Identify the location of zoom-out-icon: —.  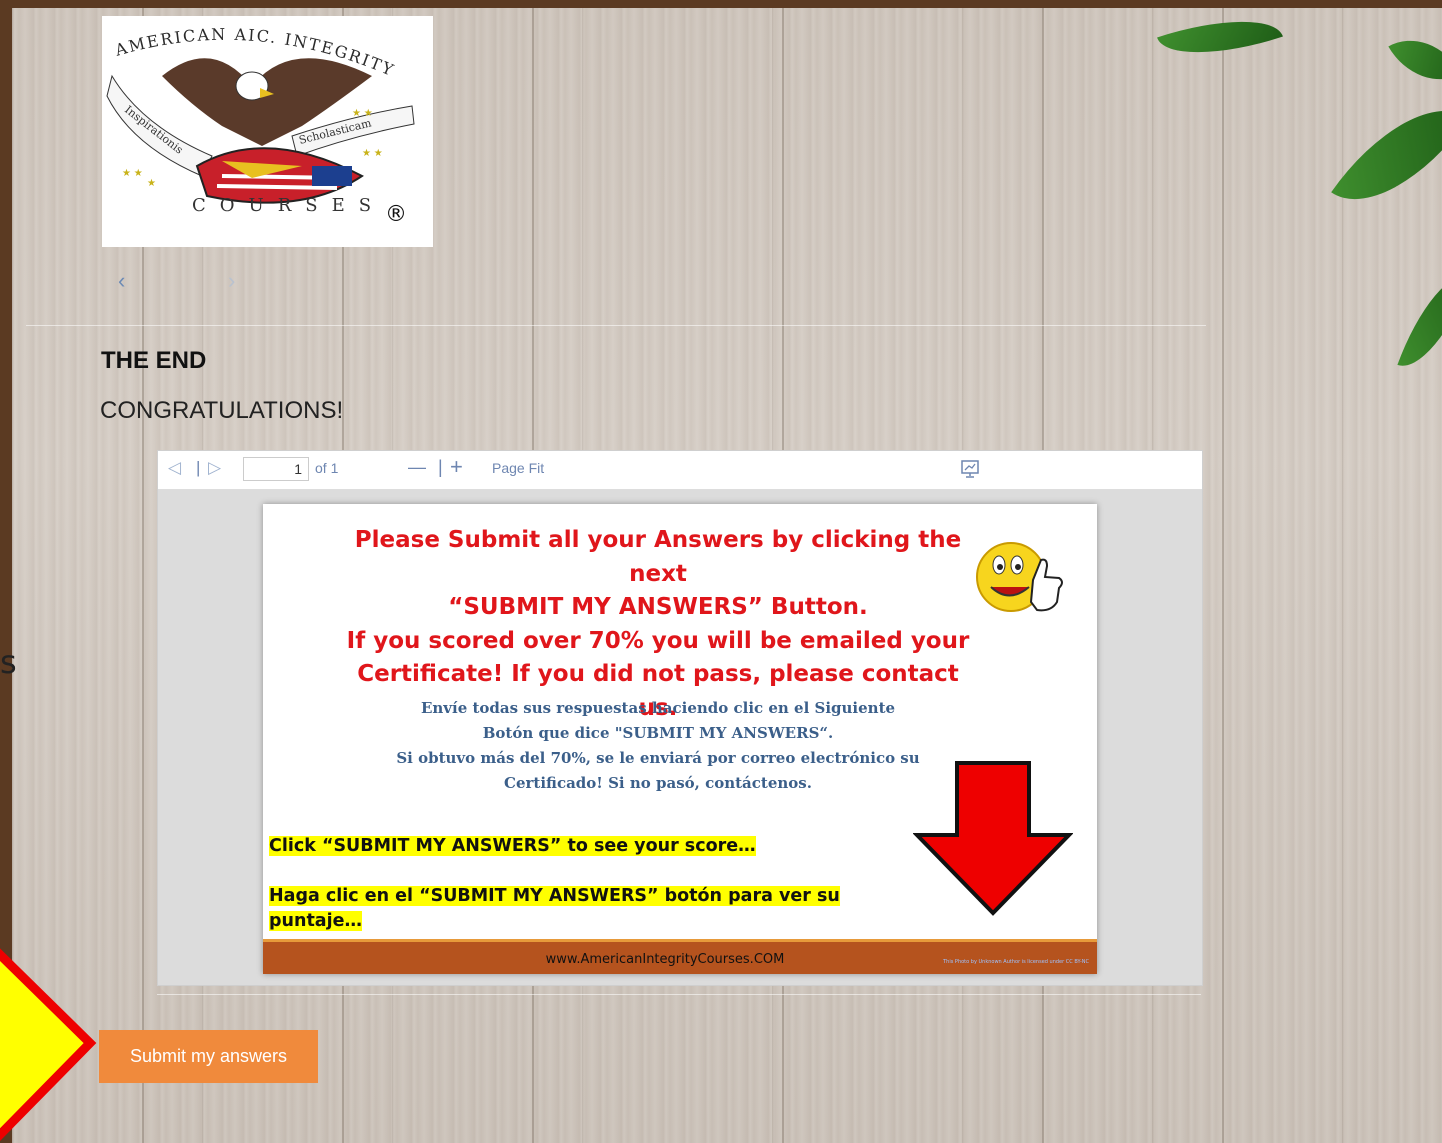
(417, 467).